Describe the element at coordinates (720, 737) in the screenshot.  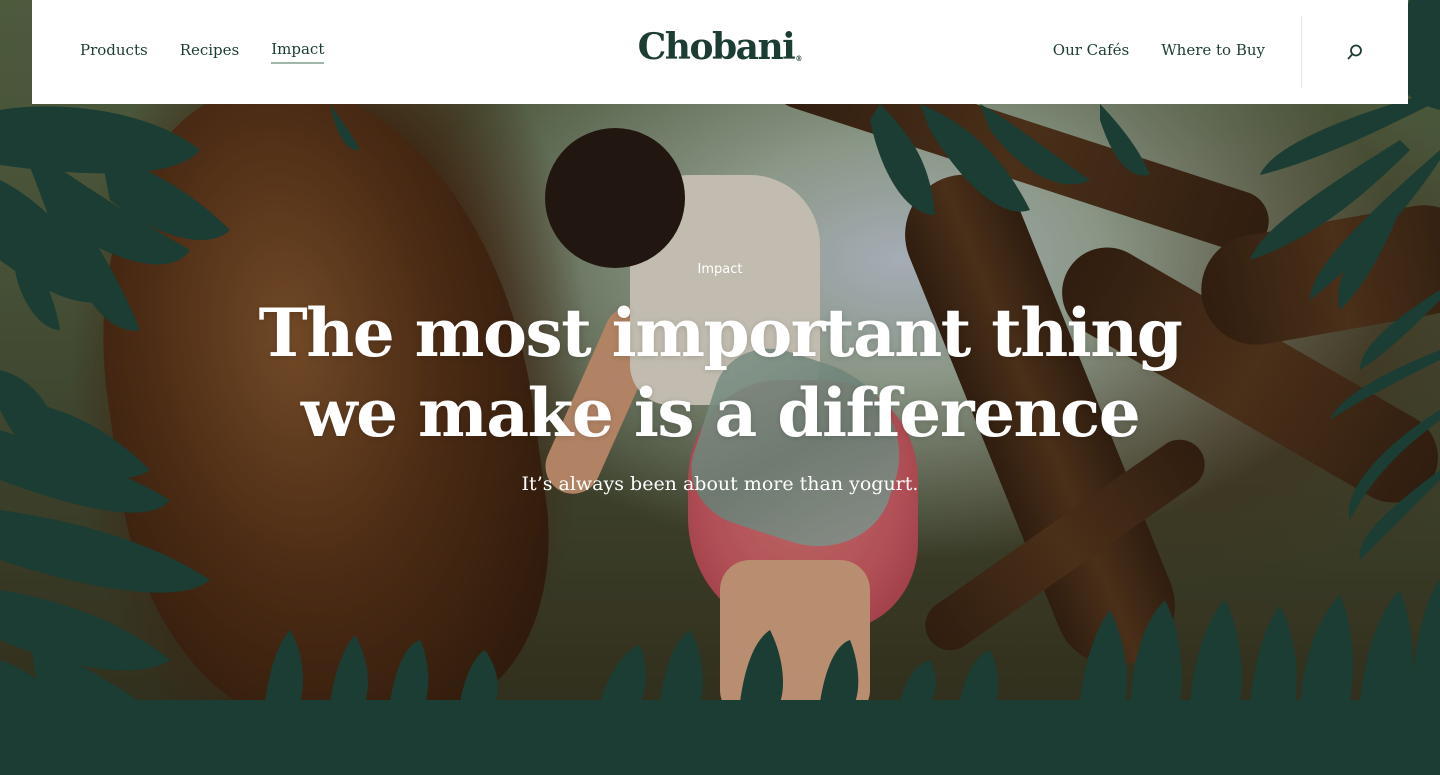
I see `footer-band` at that location.